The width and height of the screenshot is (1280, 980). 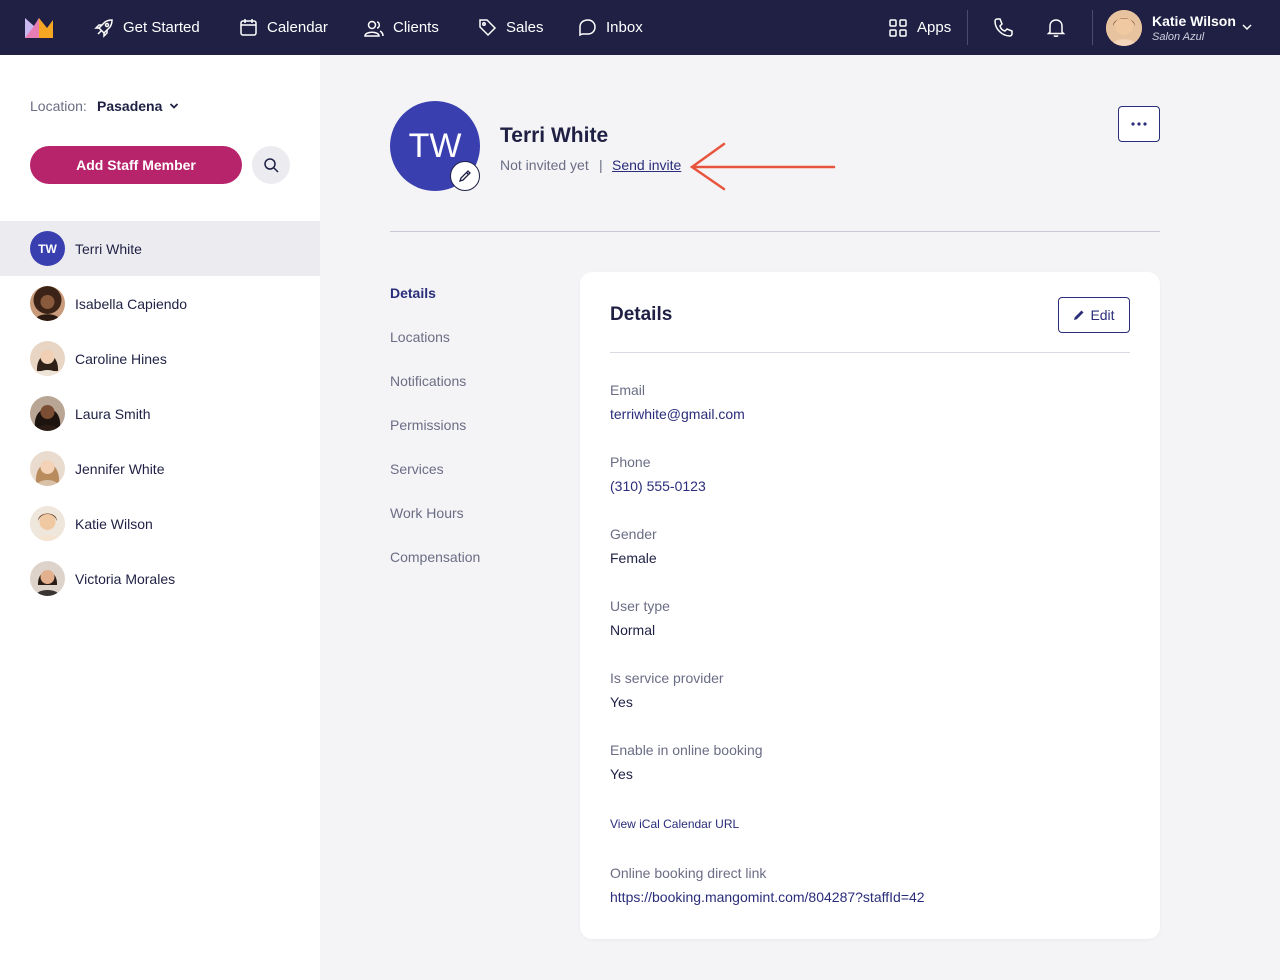 What do you see at coordinates (435, 571) in the screenshot?
I see `subnav-compensation: Compensation` at bounding box center [435, 571].